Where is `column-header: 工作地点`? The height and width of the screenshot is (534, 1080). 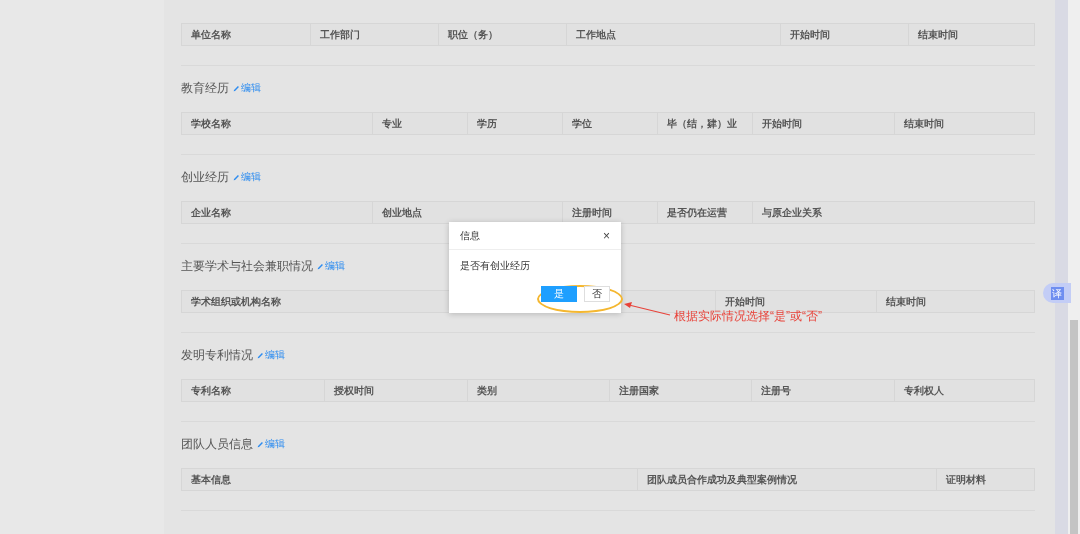
column-header: 工作地点 is located at coordinates (596, 35).